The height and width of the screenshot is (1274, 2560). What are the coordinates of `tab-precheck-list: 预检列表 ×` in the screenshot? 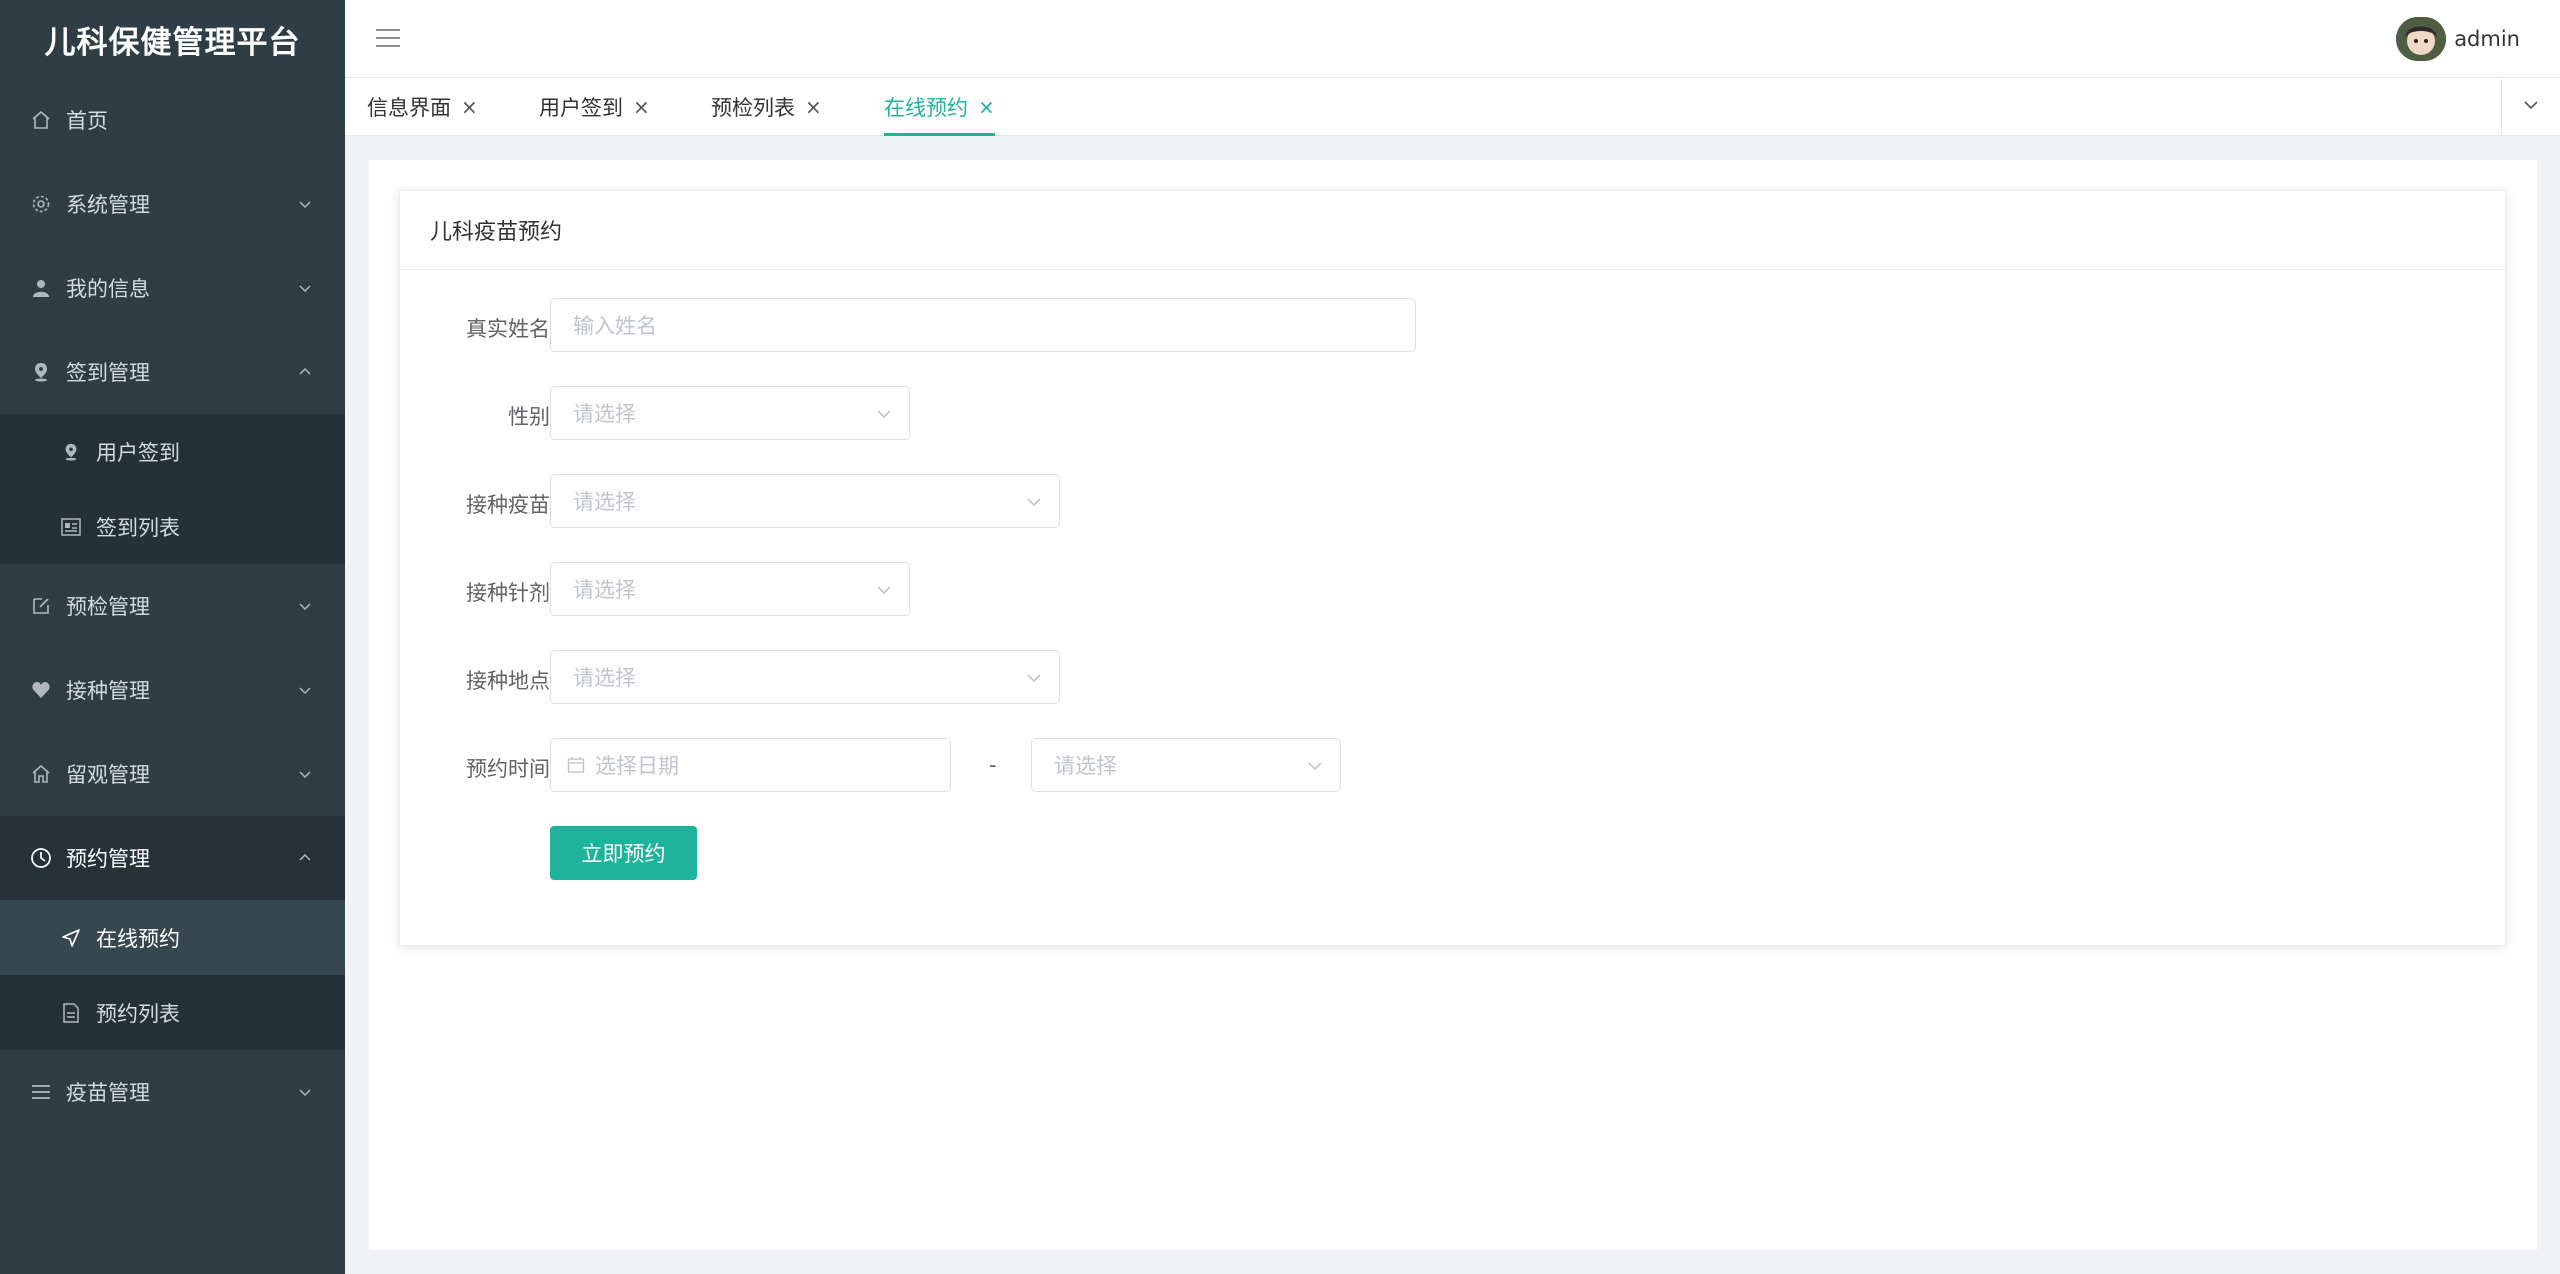 It's located at (766, 107).